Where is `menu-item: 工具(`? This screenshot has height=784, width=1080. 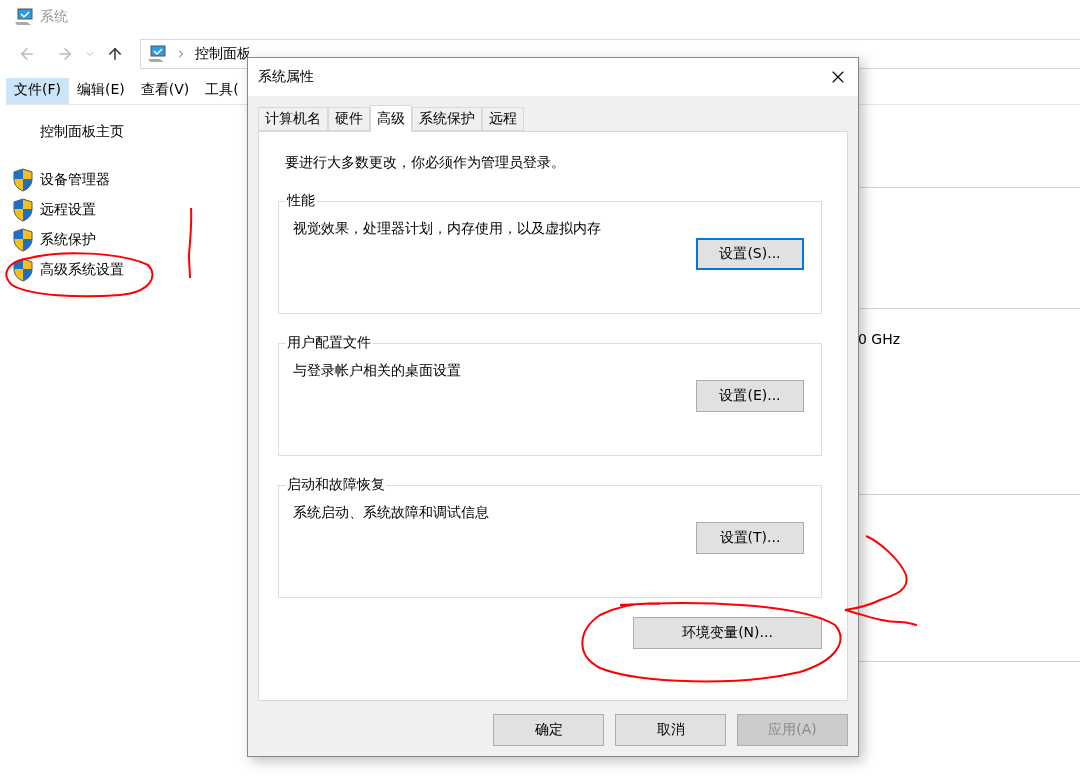 menu-item: 工具( is located at coordinates (222, 91).